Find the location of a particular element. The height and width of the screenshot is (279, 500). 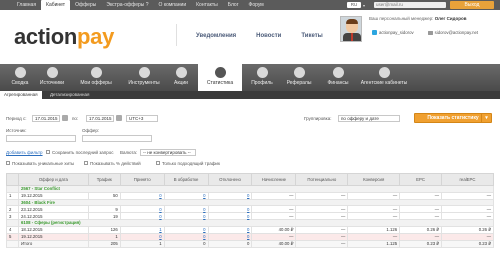

group-label: 2567 - Star Conflict is located at coordinates (256, 189).